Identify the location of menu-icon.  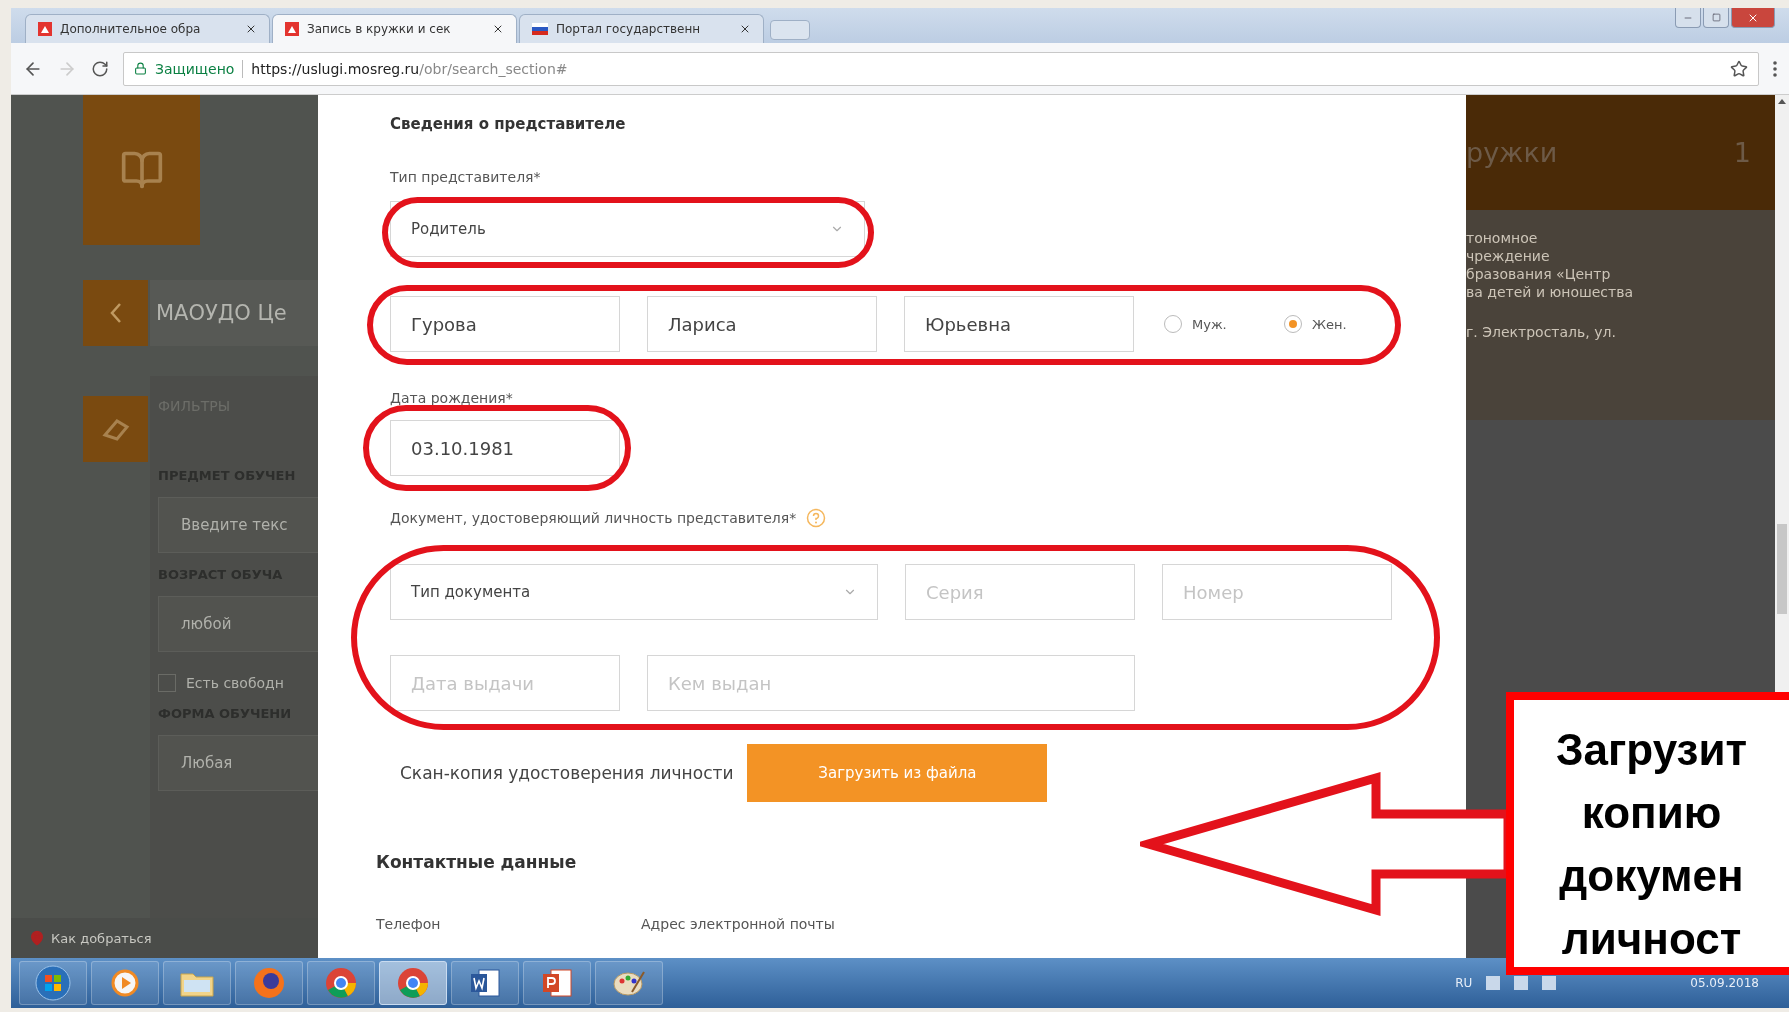
(1775, 68).